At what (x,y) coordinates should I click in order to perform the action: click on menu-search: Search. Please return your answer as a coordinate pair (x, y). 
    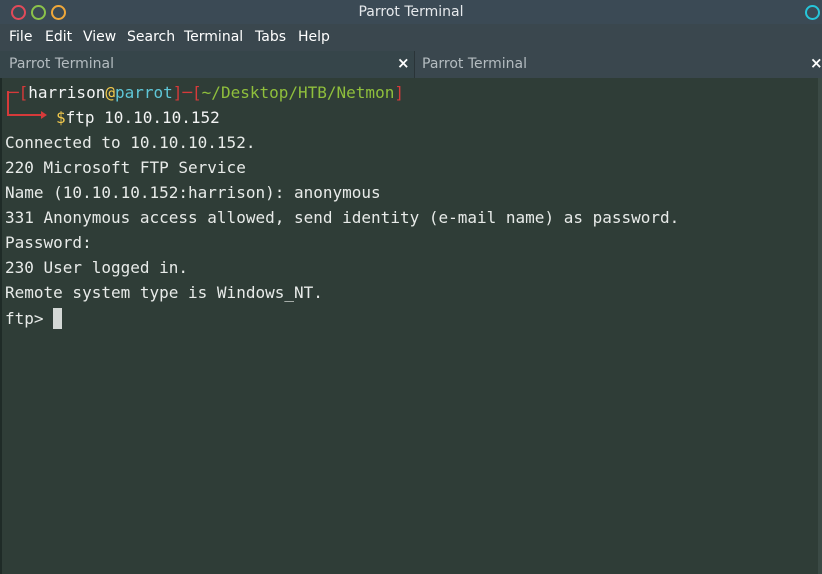
    Looking at the image, I should click on (151, 37).